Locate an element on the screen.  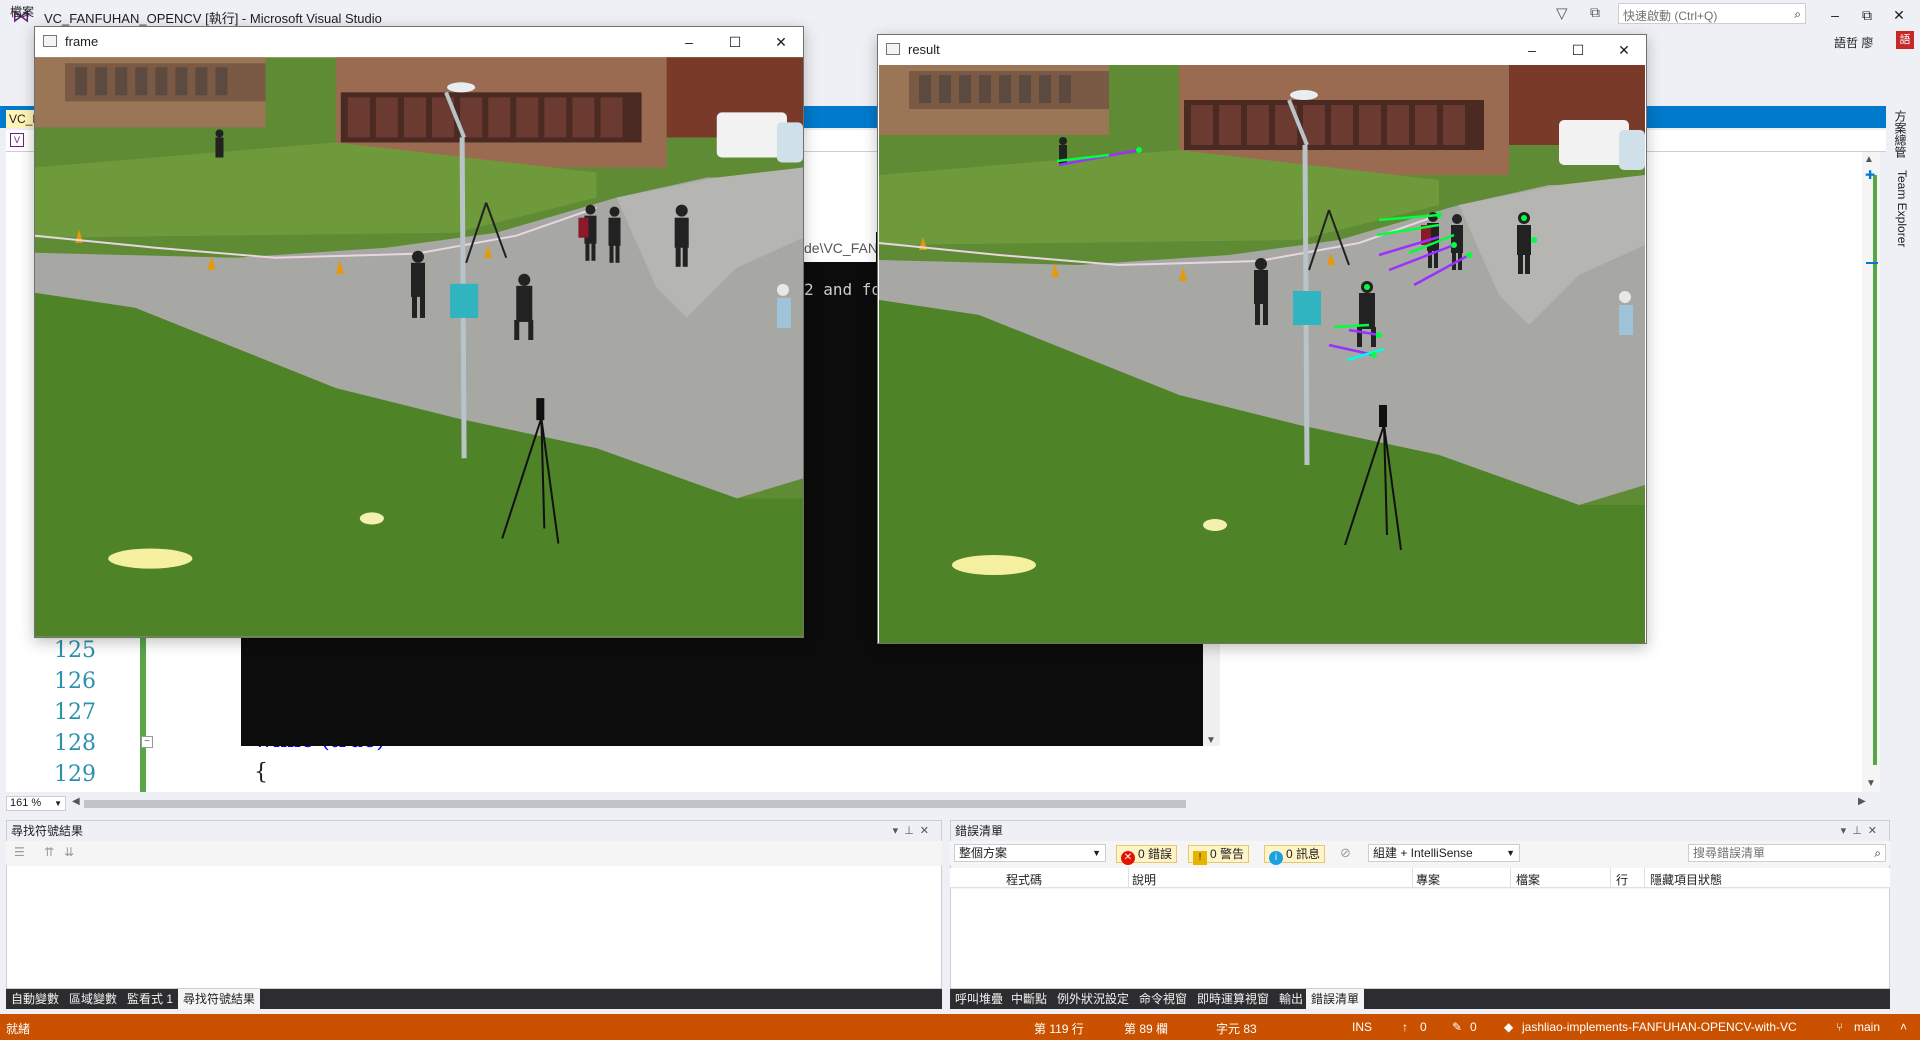
tab-watch-1: 監看式 1 is located at coordinates (150, 999).